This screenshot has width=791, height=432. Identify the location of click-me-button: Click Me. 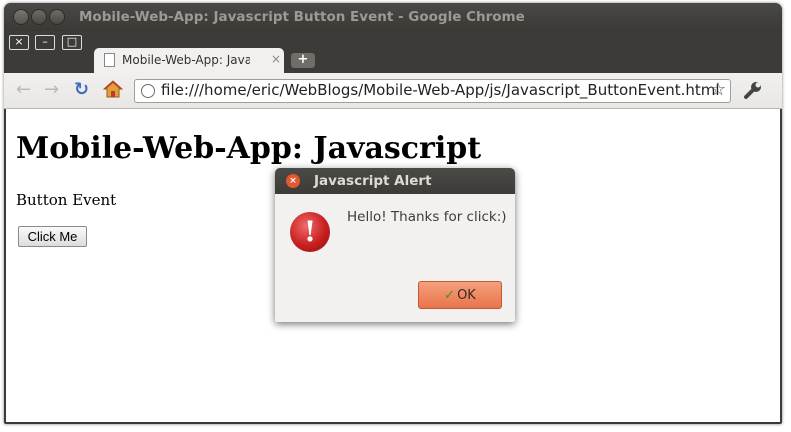
(52, 236).